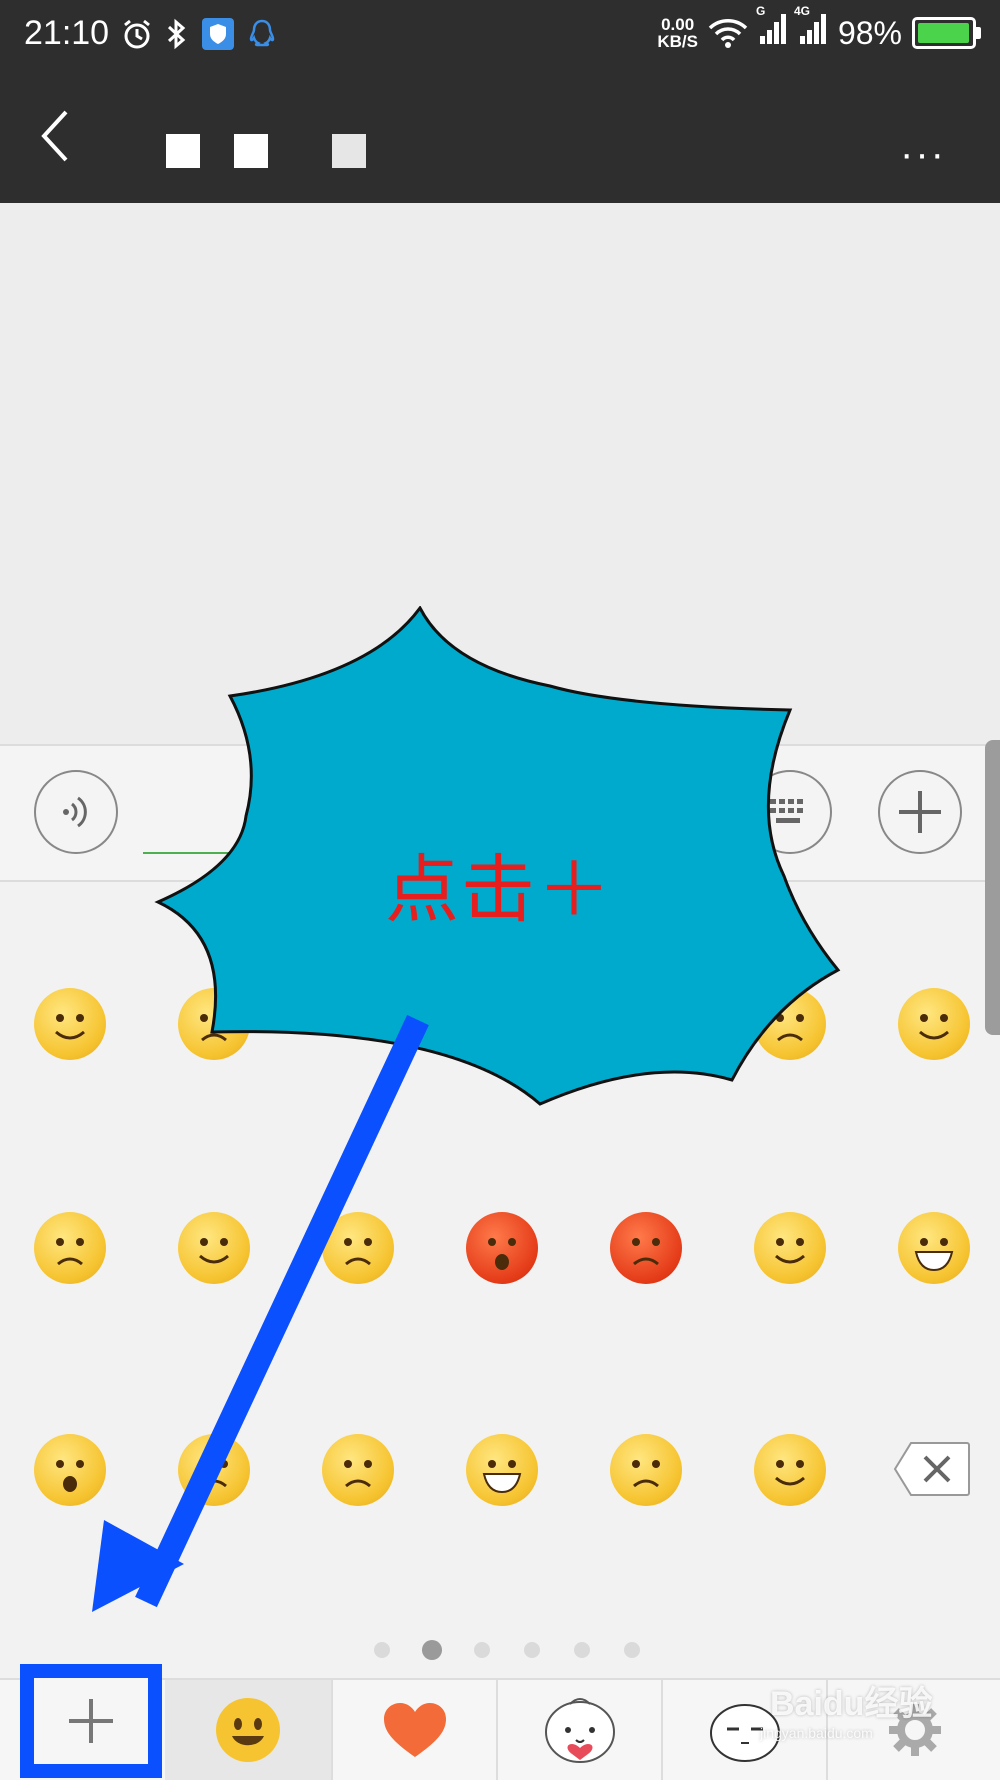 This screenshot has height=1780, width=1000. Describe the element at coordinates (811, 29) in the screenshot. I see `signal-2: 4G` at that location.